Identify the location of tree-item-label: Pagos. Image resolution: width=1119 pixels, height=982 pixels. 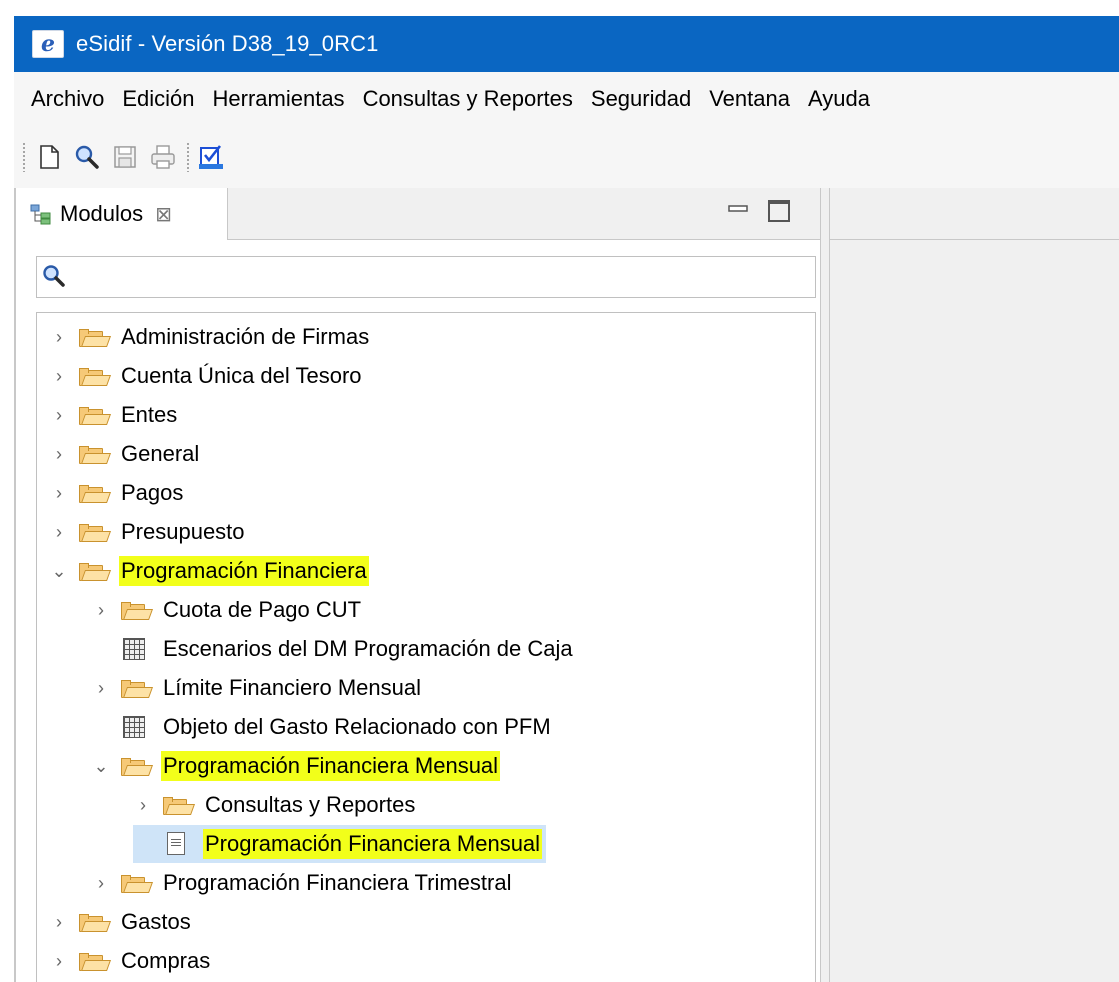
(152, 492).